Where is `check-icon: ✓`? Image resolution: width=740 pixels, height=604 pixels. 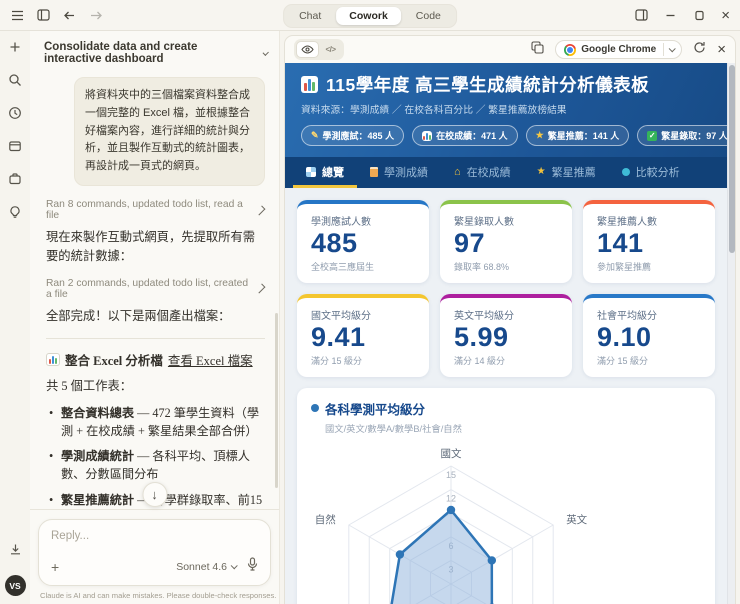
check-icon: ✓ is located at coordinates (652, 135).